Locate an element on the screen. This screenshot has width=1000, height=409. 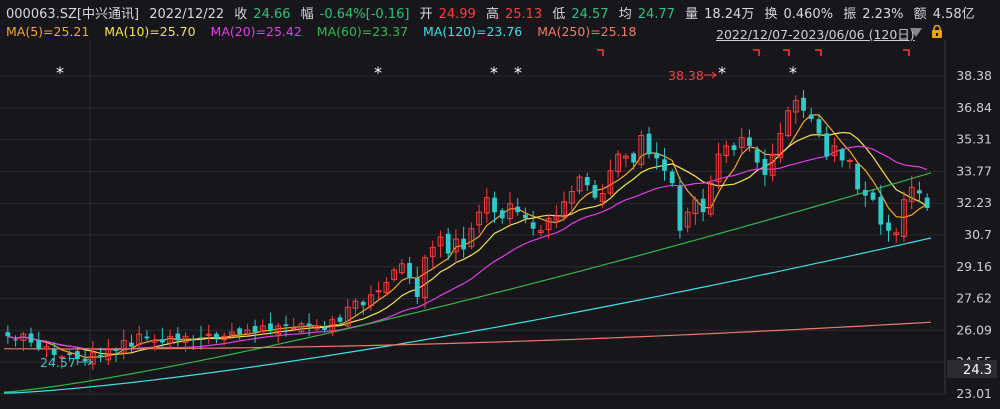
volume-value: 18.24万 is located at coordinates (729, 14).